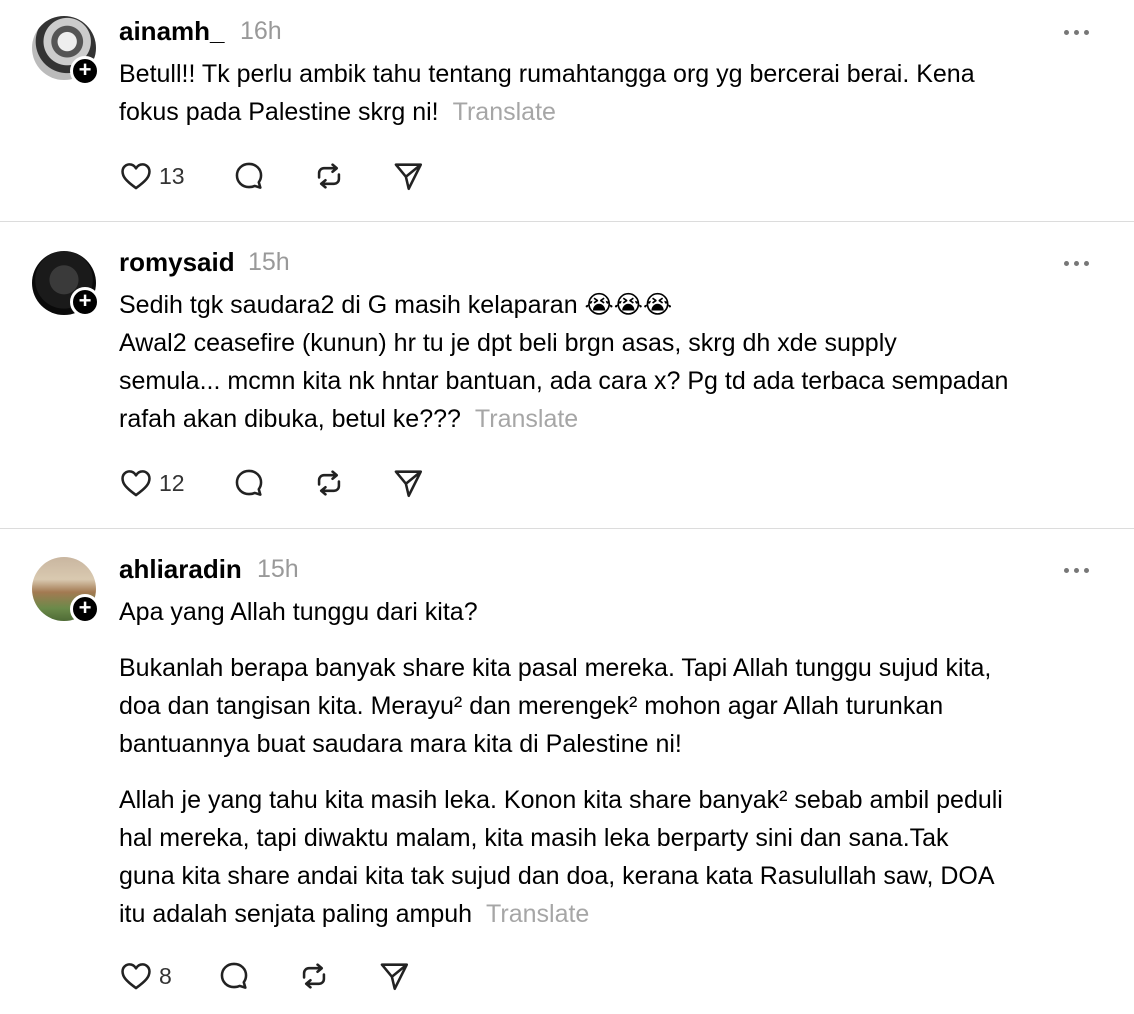 Image resolution: width=1134 pixels, height=1014 pixels. I want to click on text-line: itu adalah senjata paling ampuh, so click(296, 914).